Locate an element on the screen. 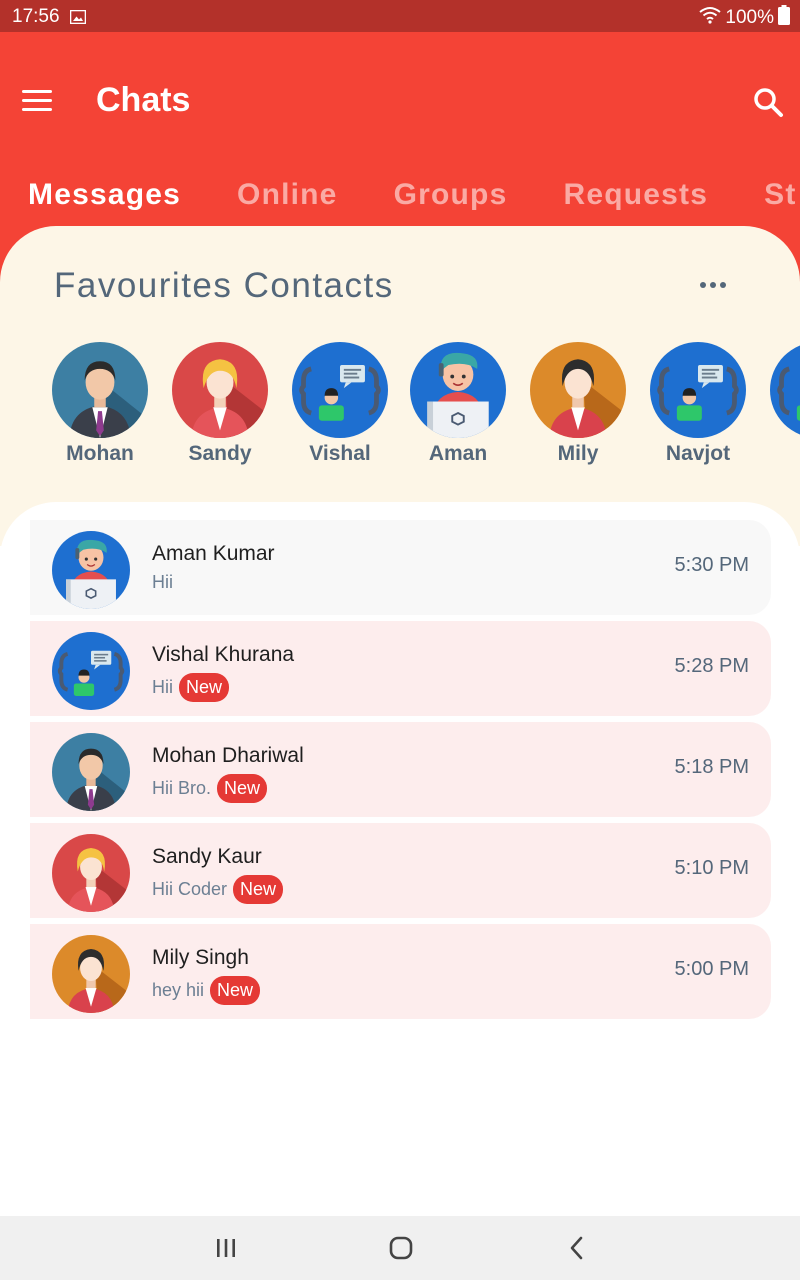 This screenshot has width=800, height=1280. system-navigation-bar is located at coordinates (400, 1248).